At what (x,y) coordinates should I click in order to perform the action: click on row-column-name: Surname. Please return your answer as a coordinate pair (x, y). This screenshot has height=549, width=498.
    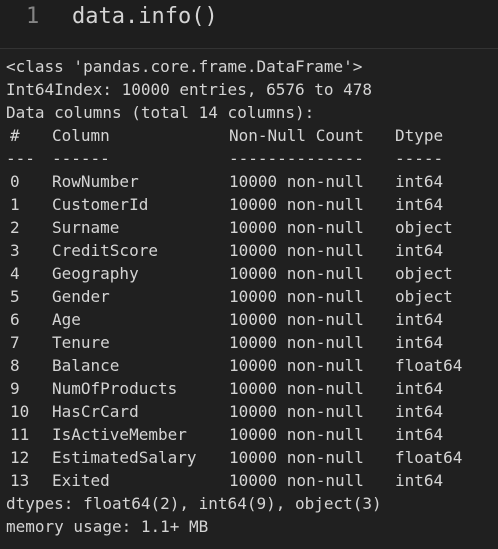
    Looking at the image, I should click on (86, 227).